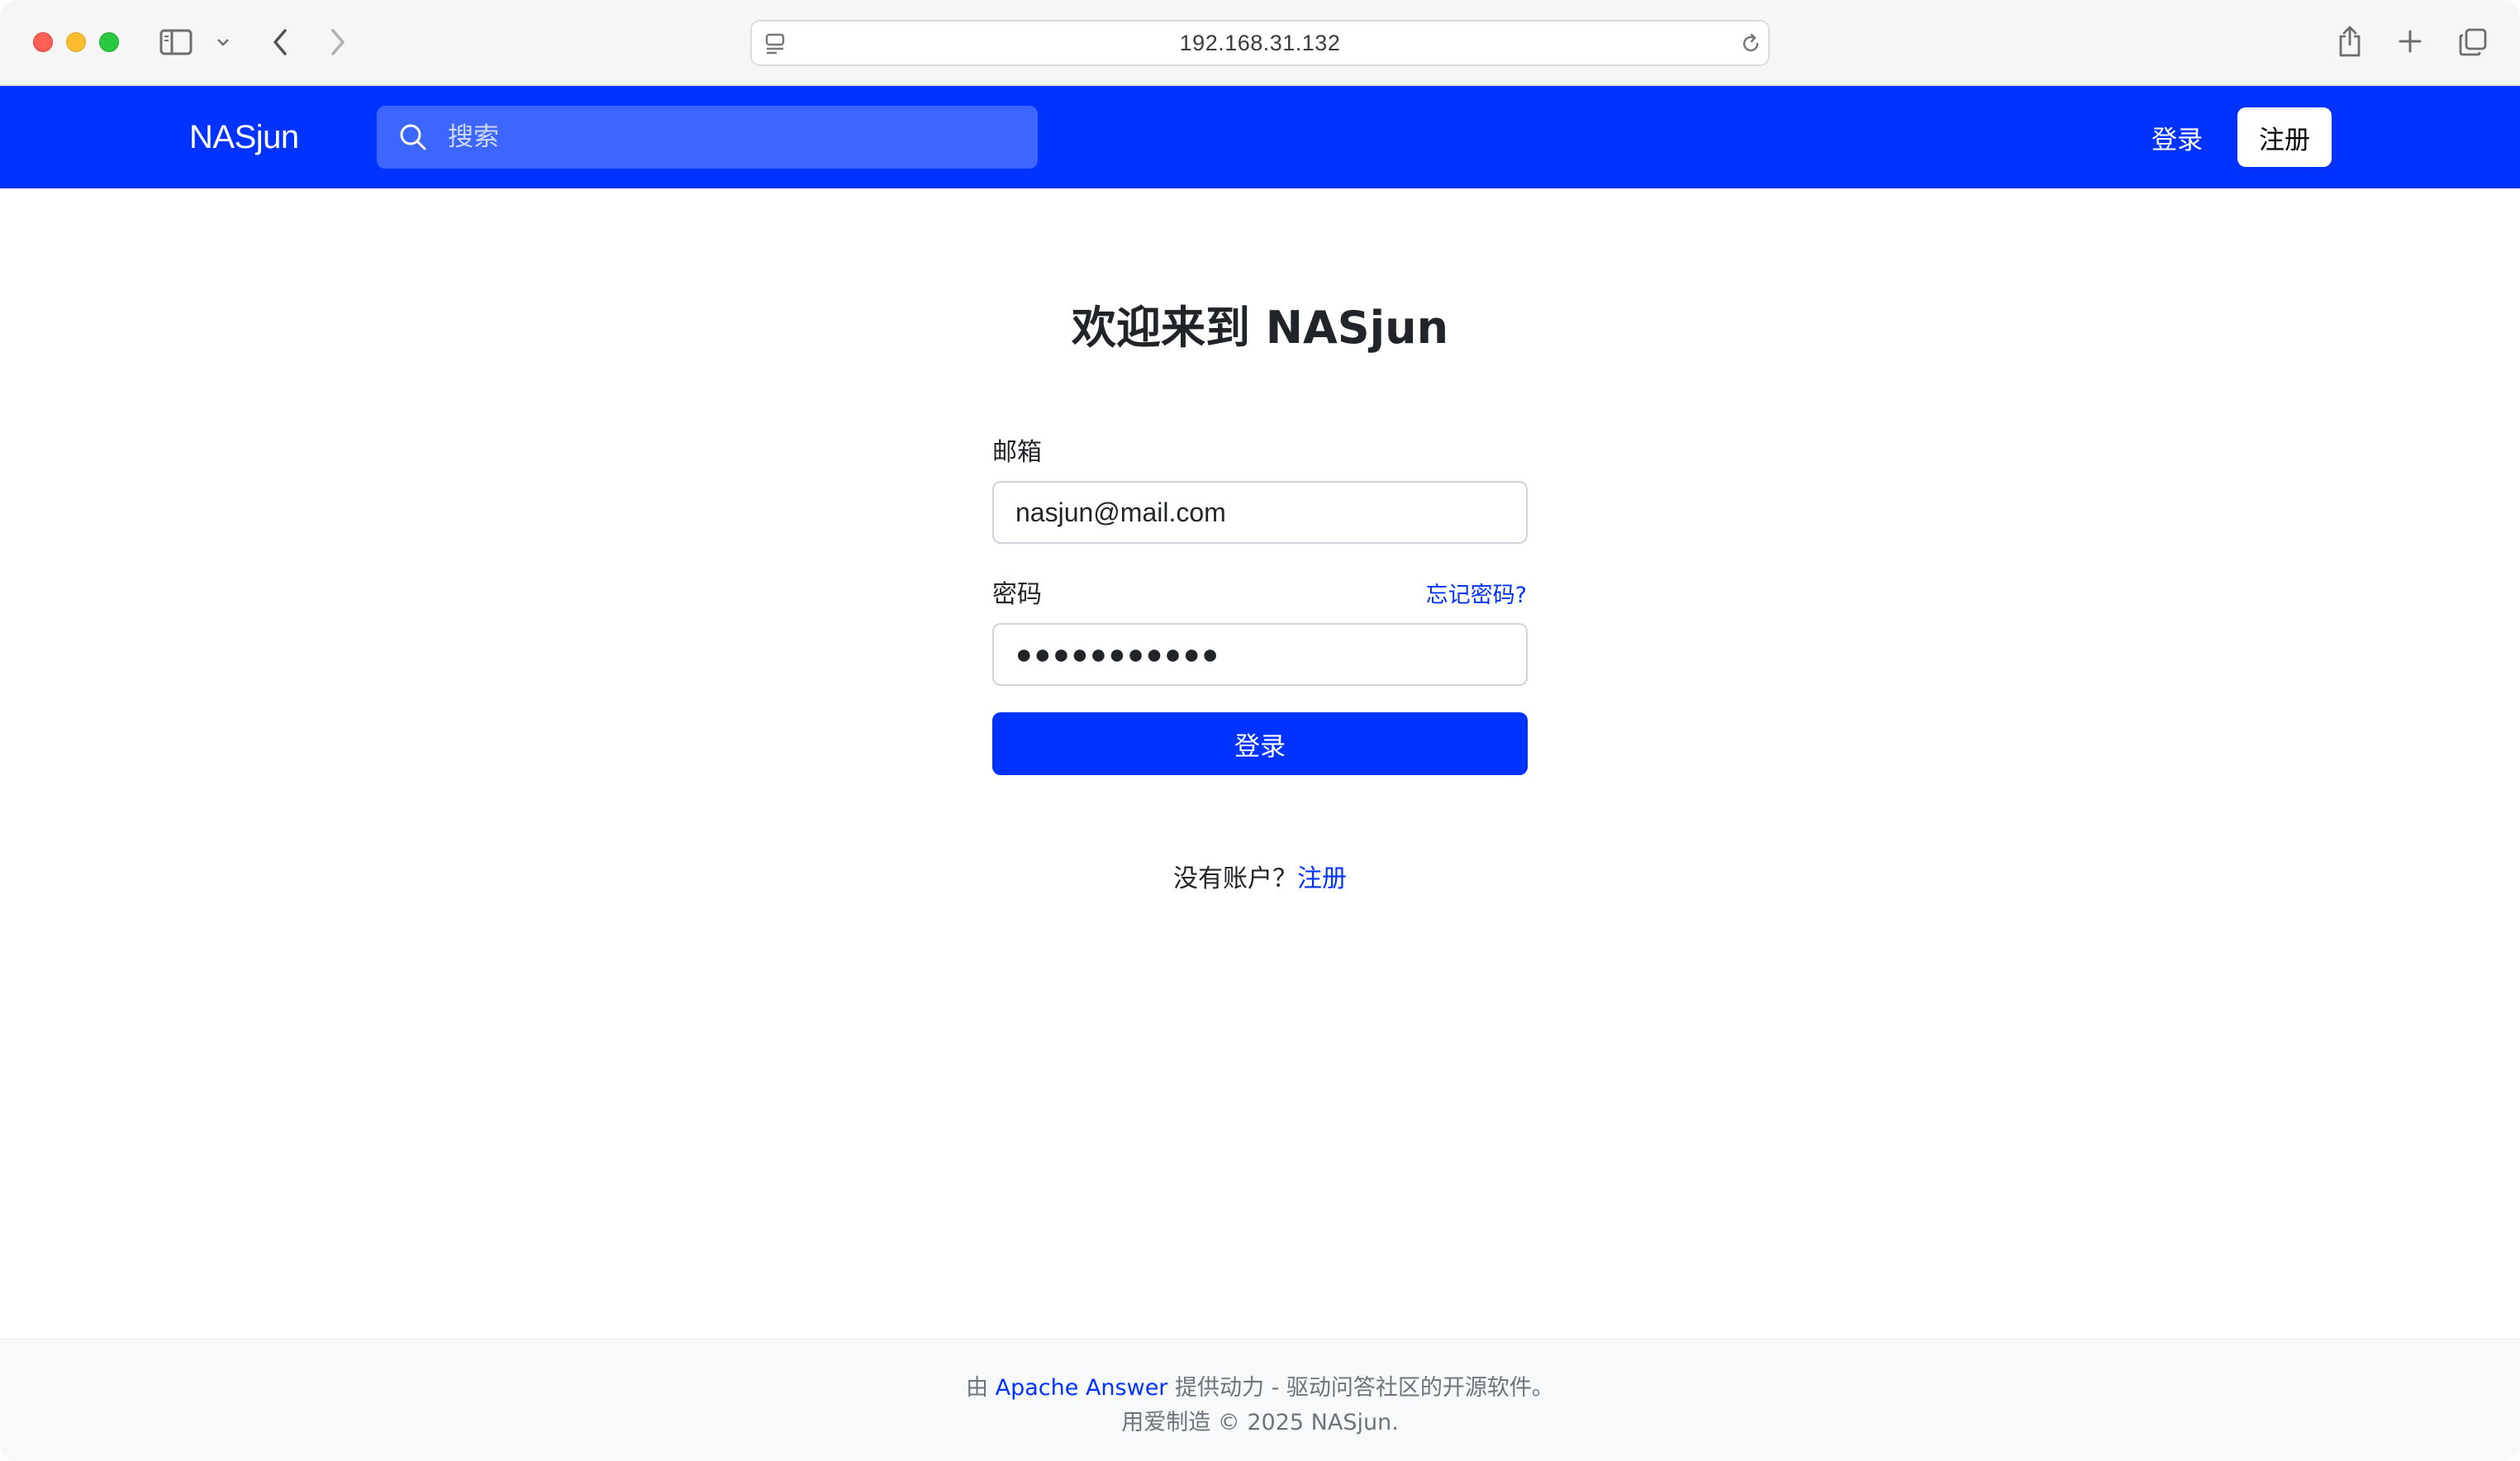 The width and height of the screenshot is (2520, 1461). Describe the element at coordinates (2410, 41) in the screenshot. I see `new-tab-plus-icon` at that location.